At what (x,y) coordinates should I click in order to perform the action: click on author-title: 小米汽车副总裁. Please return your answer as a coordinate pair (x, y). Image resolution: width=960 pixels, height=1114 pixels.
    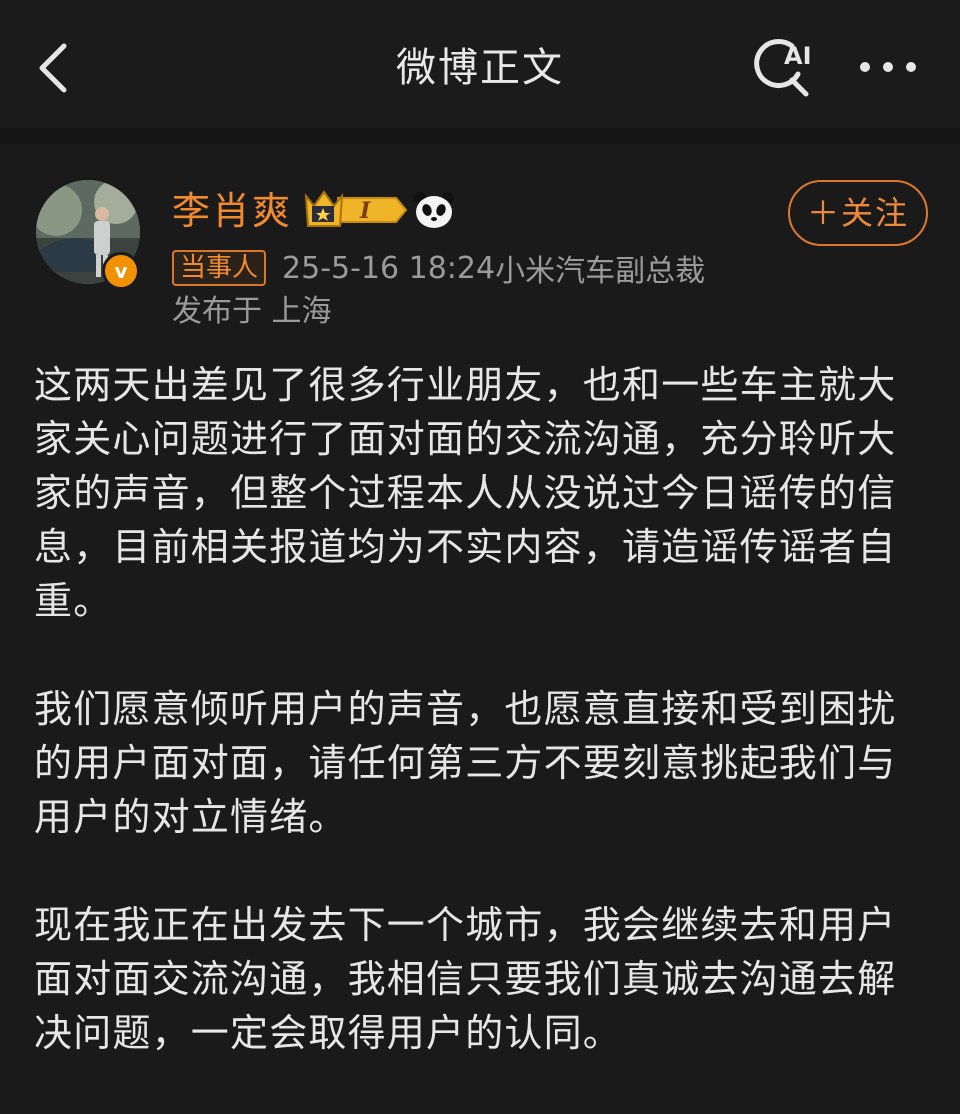
    Looking at the image, I should click on (600, 271).